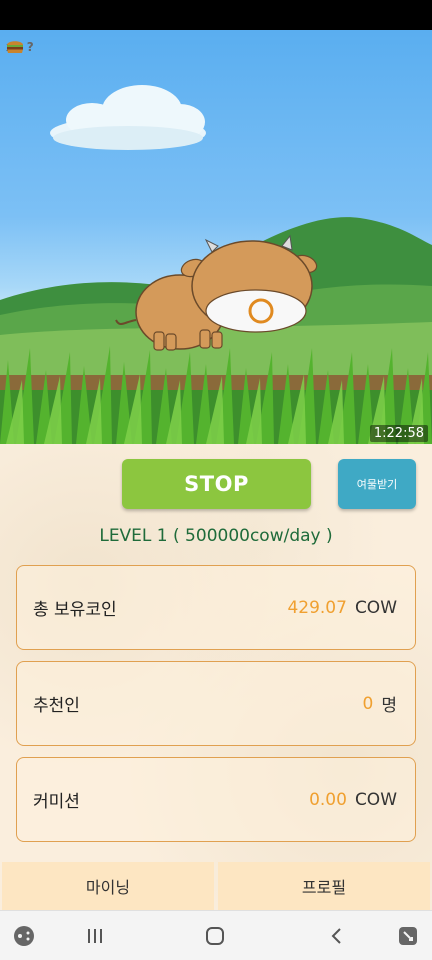 This screenshot has width=432, height=960. Describe the element at coordinates (216, 15) in the screenshot. I see `status-bar` at that location.